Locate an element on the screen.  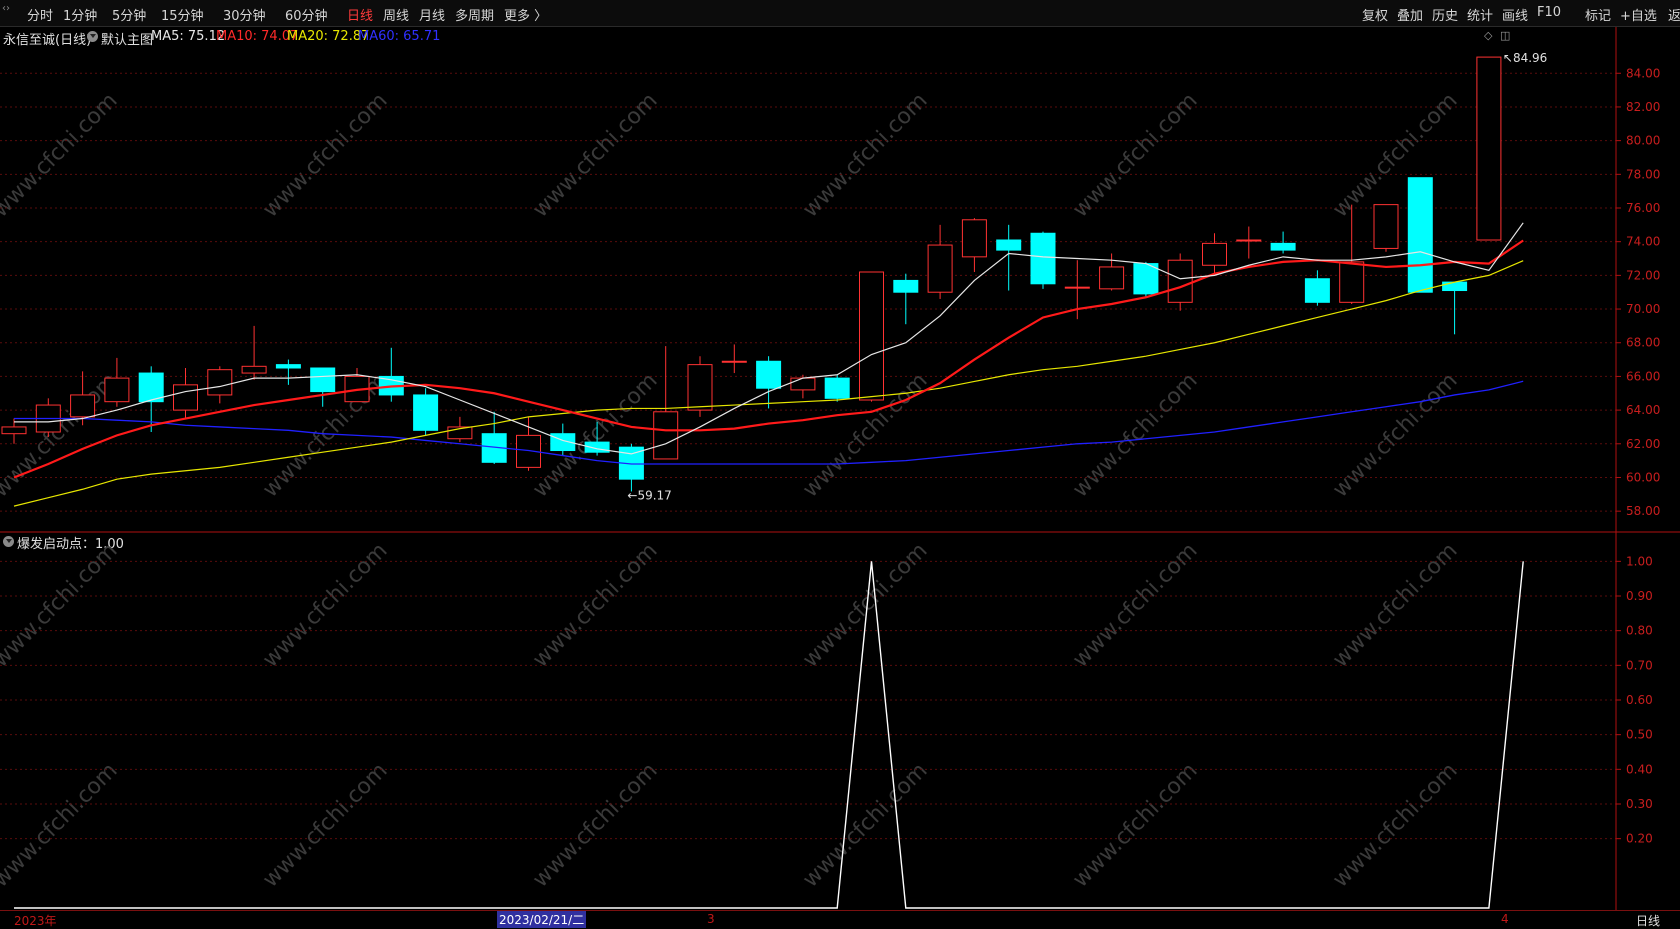
ind-tick-label: 0.50 is located at coordinates (1639, 735).